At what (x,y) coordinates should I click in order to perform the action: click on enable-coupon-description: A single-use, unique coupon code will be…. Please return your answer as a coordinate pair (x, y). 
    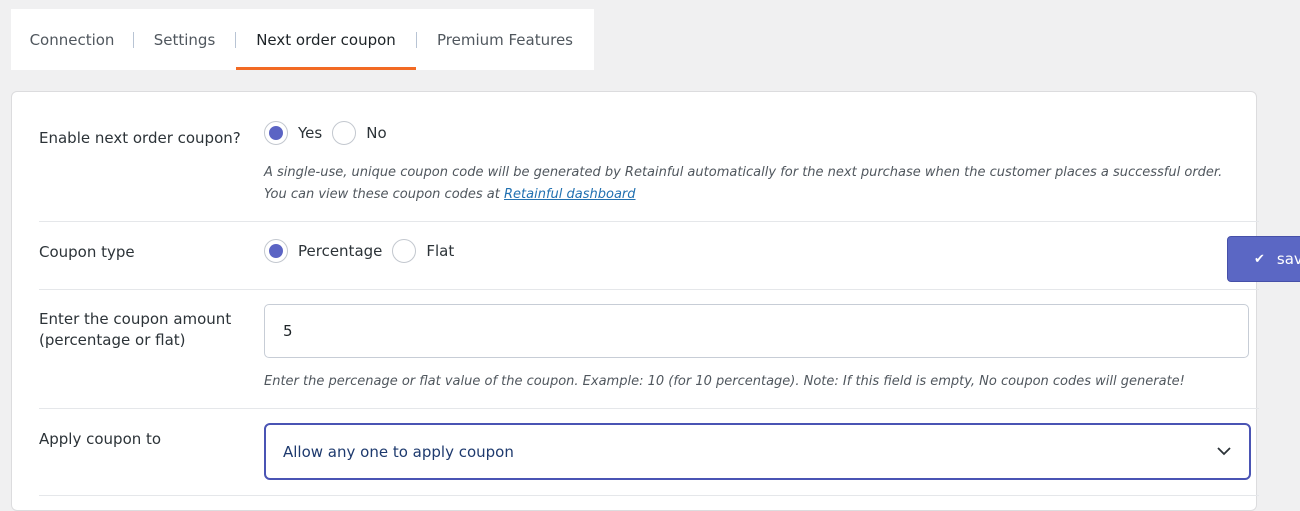
    Looking at the image, I should click on (756, 184).